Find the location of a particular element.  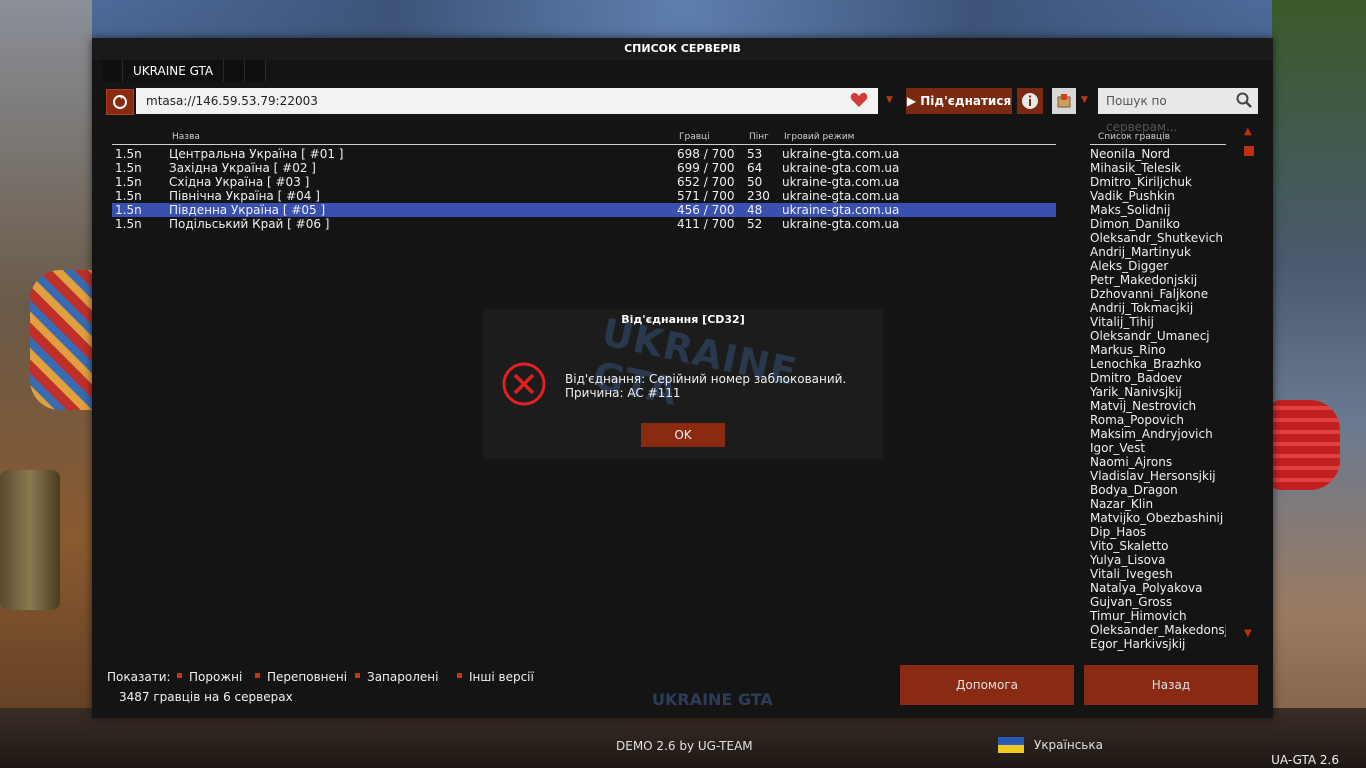

player-item: Dmitro_Kiriljchuk is located at coordinates (1158, 182).